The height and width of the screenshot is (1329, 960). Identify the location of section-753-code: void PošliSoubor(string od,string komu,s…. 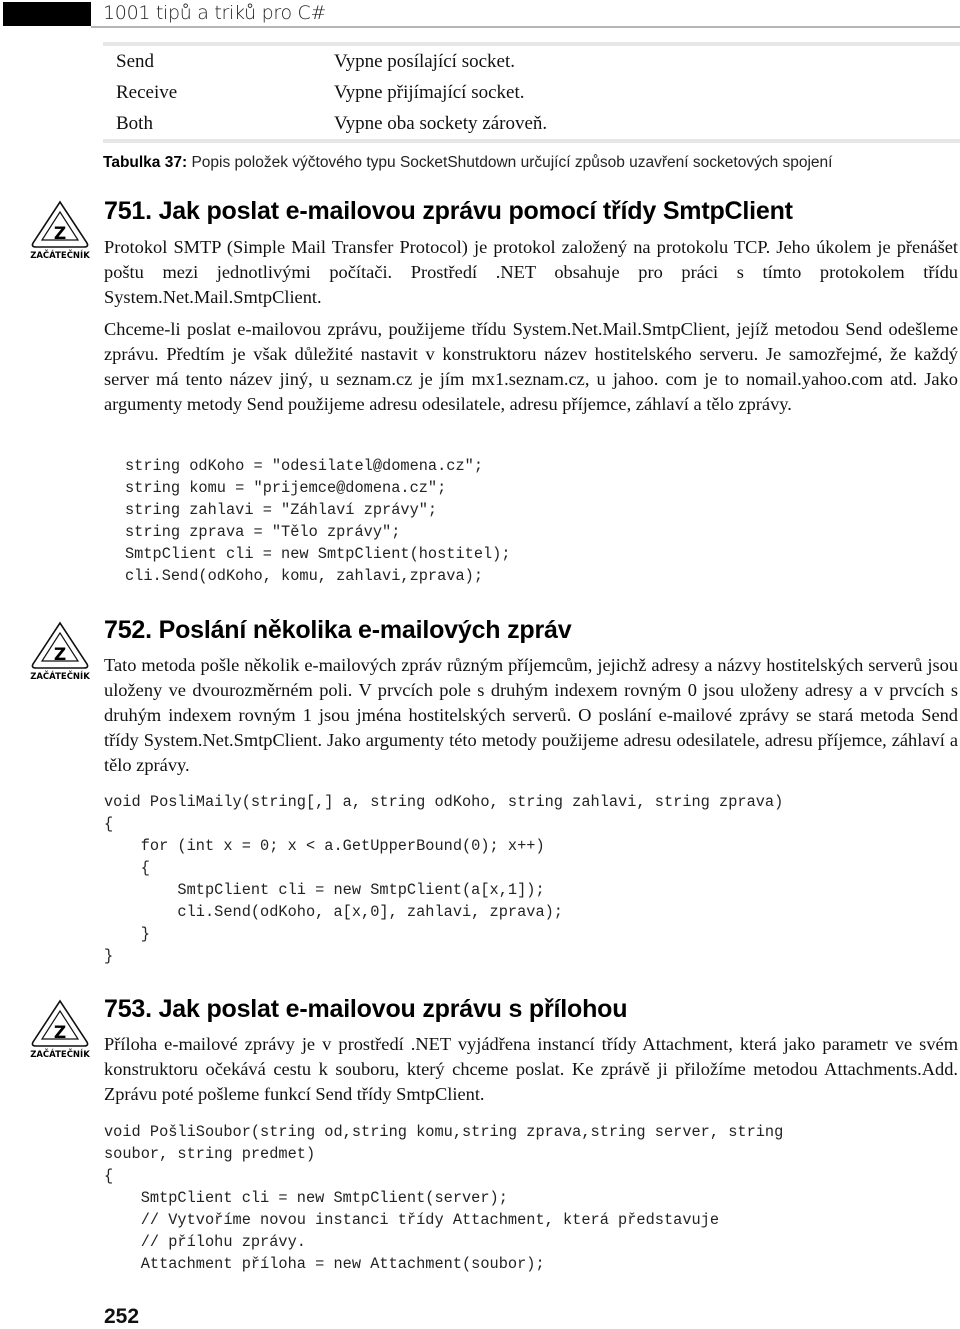
(443, 1198).